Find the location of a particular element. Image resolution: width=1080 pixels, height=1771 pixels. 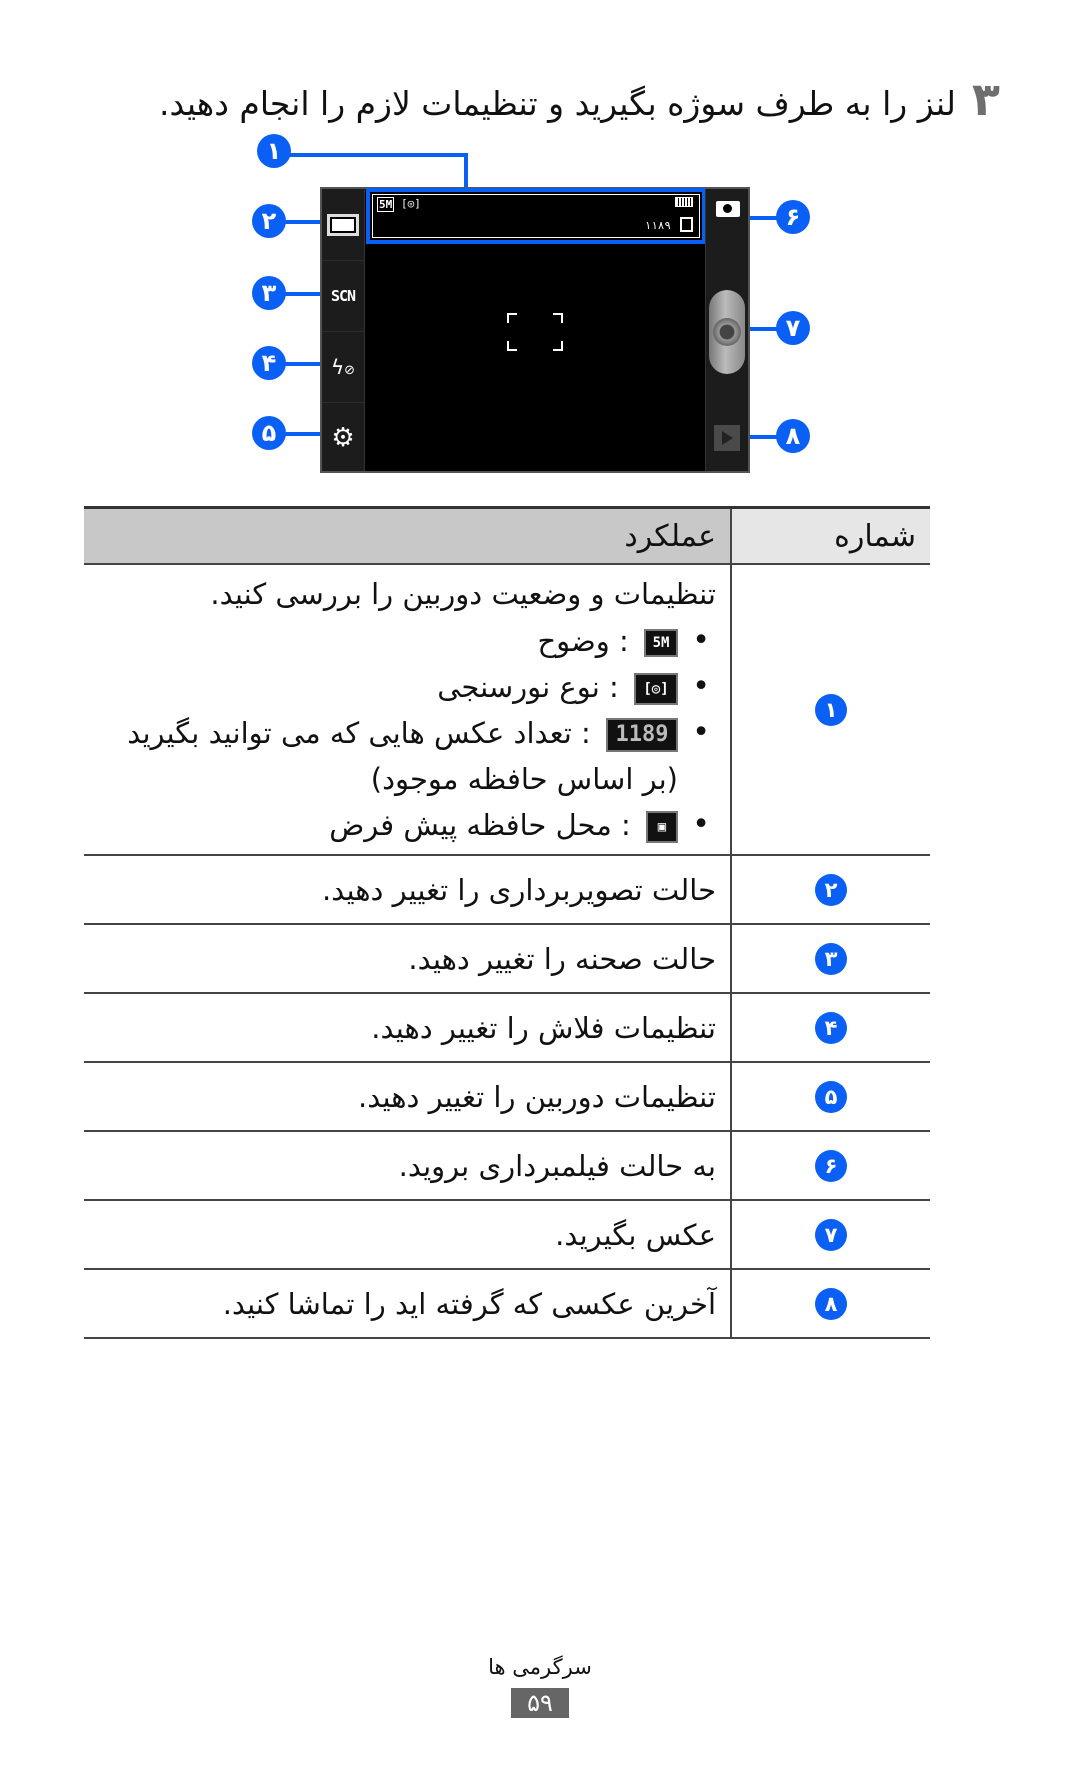

settings-gear-icon: ⚙ is located at coordinates (343, 437).